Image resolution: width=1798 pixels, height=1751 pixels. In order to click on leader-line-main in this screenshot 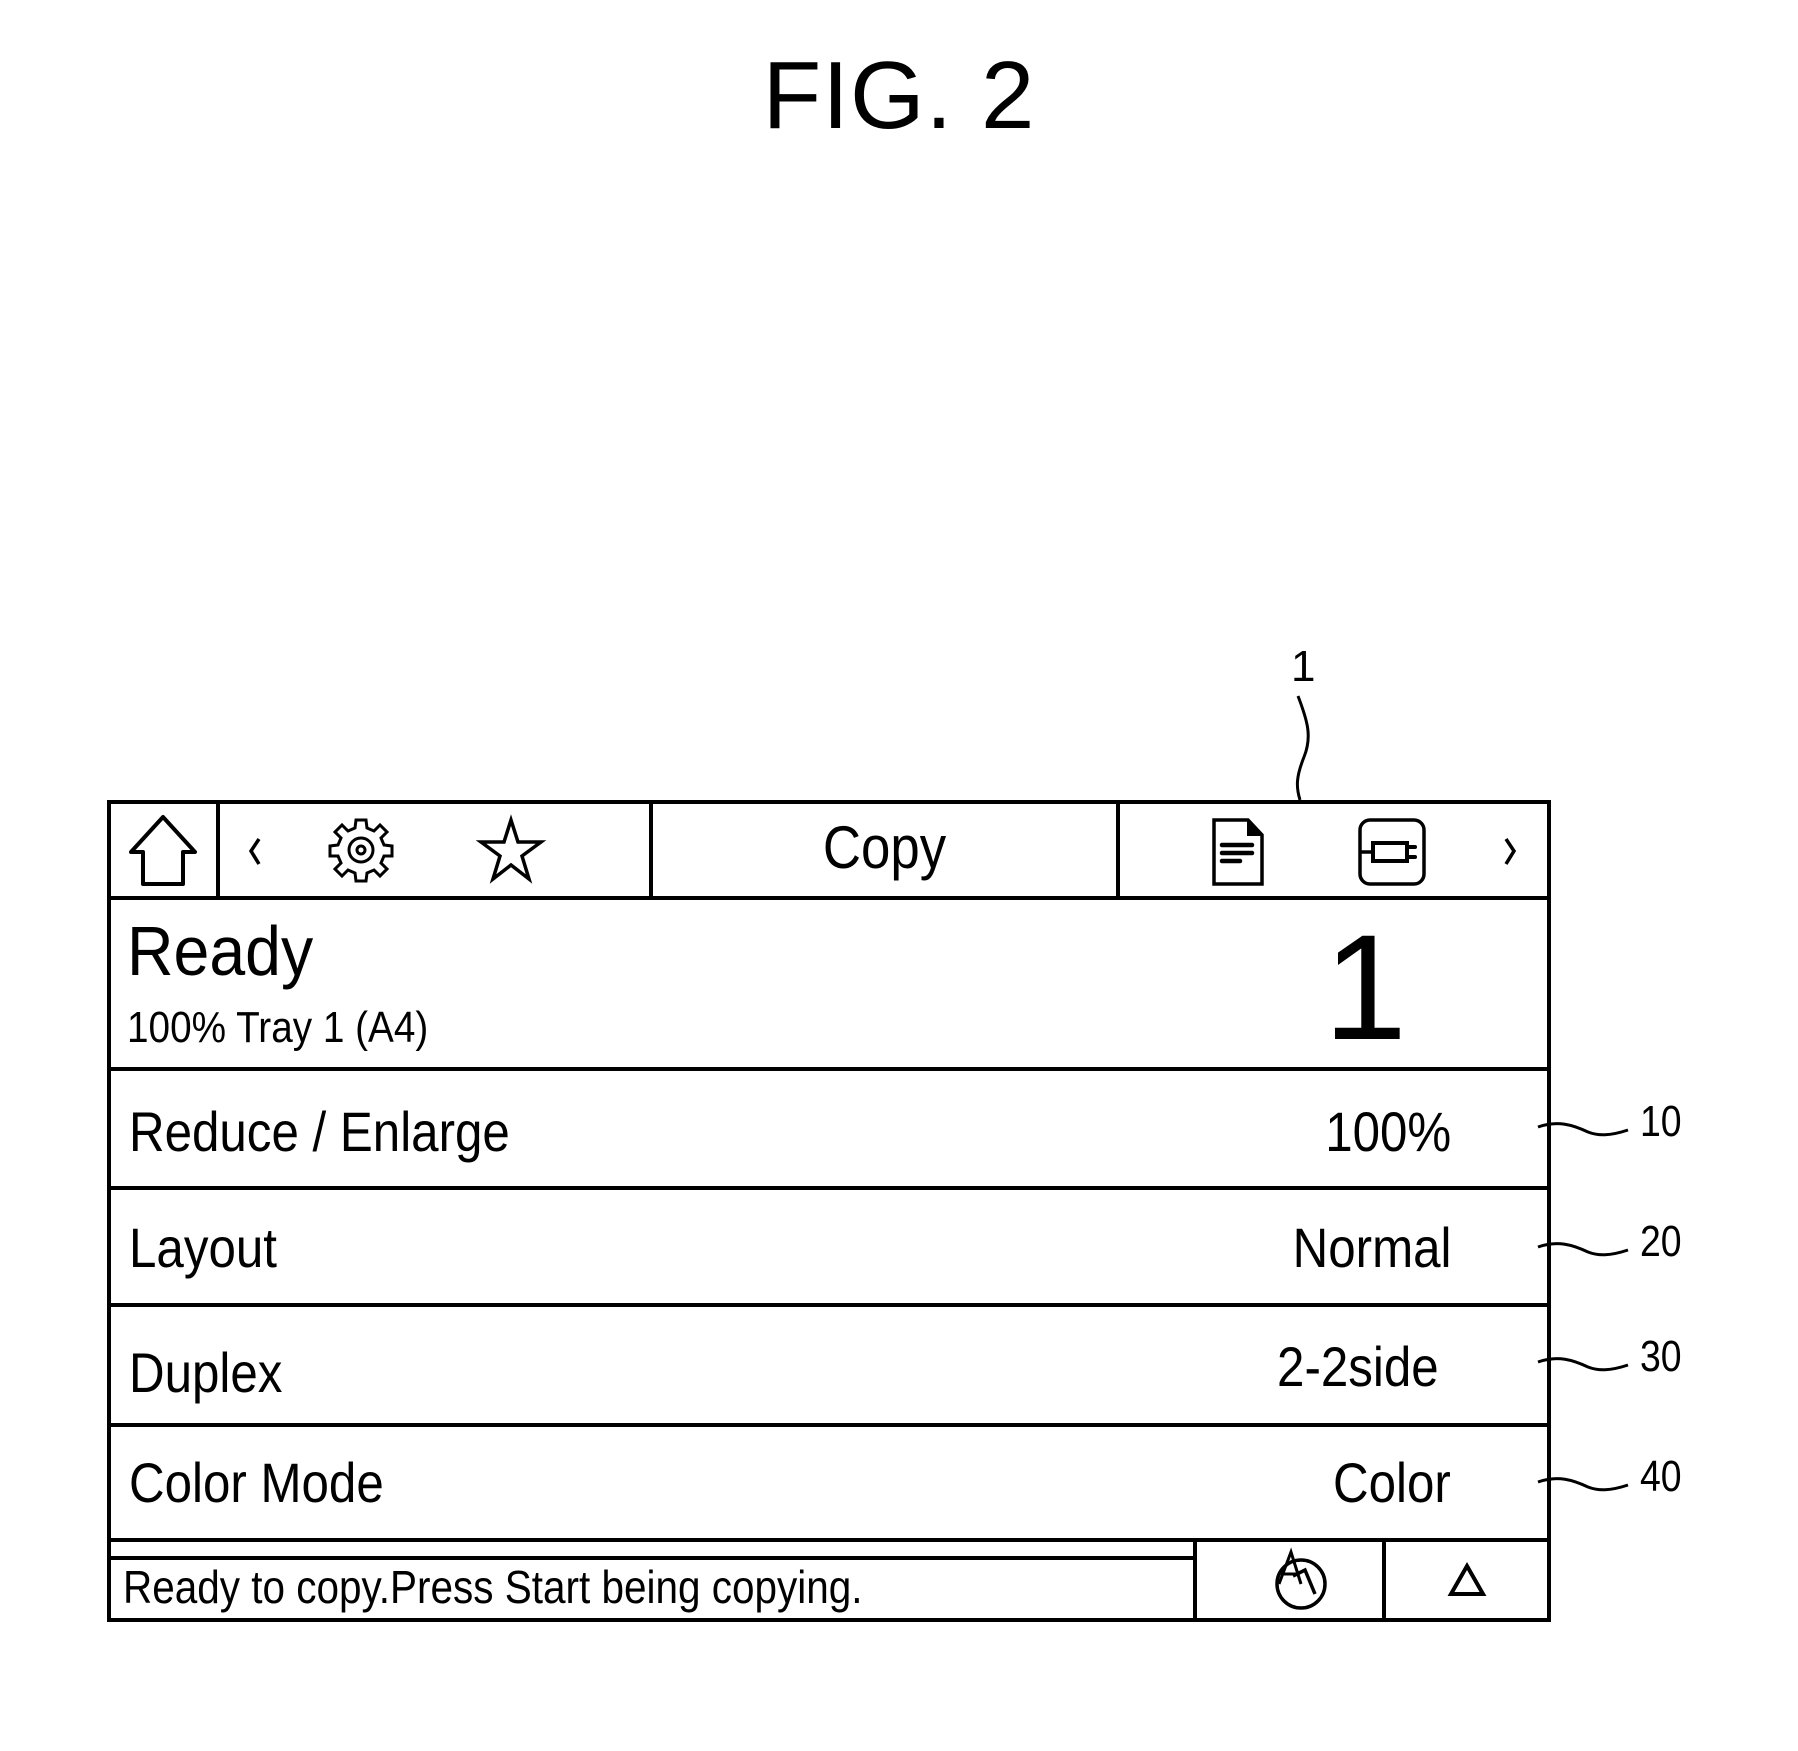, I will do `click(1302, 748)`.